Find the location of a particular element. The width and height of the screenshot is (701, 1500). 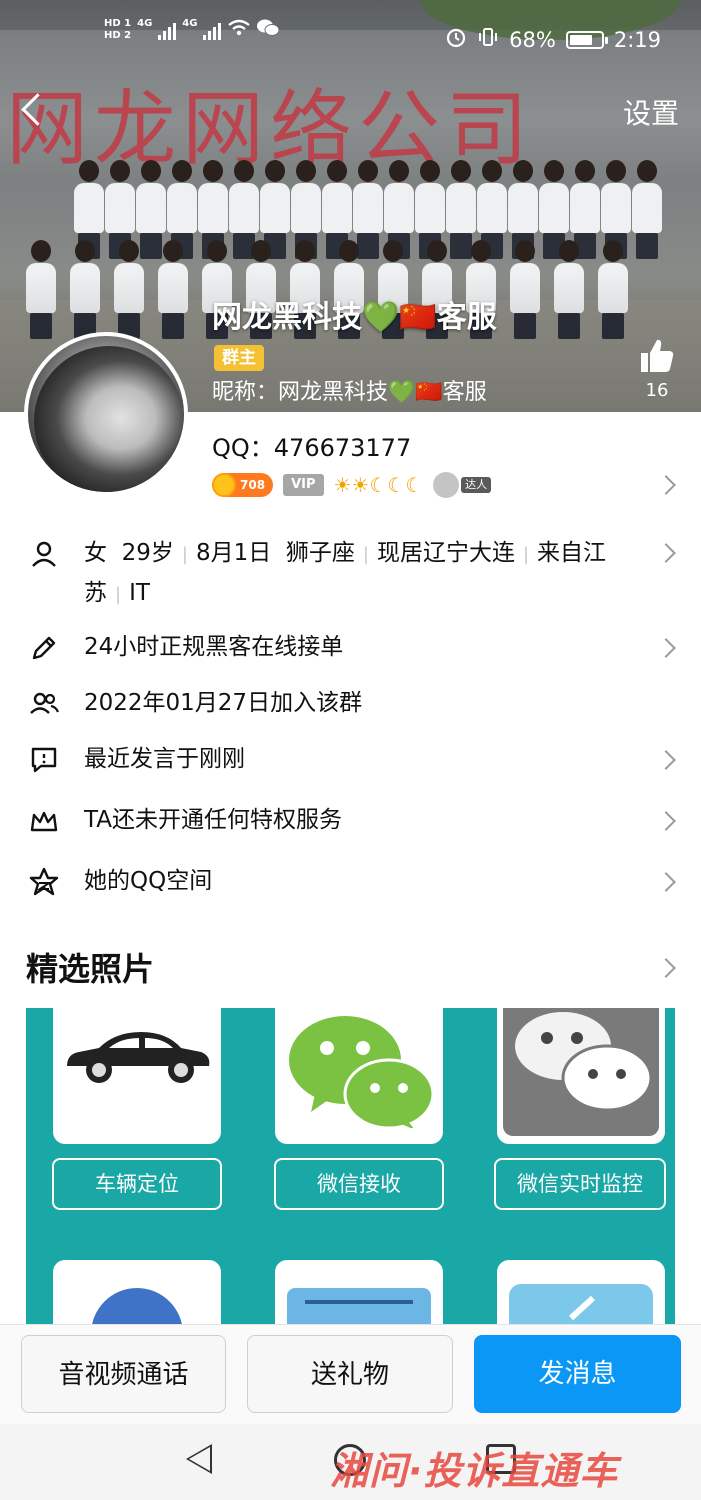

location: 现居辽宁大连 is located at coordinates (445, 553).